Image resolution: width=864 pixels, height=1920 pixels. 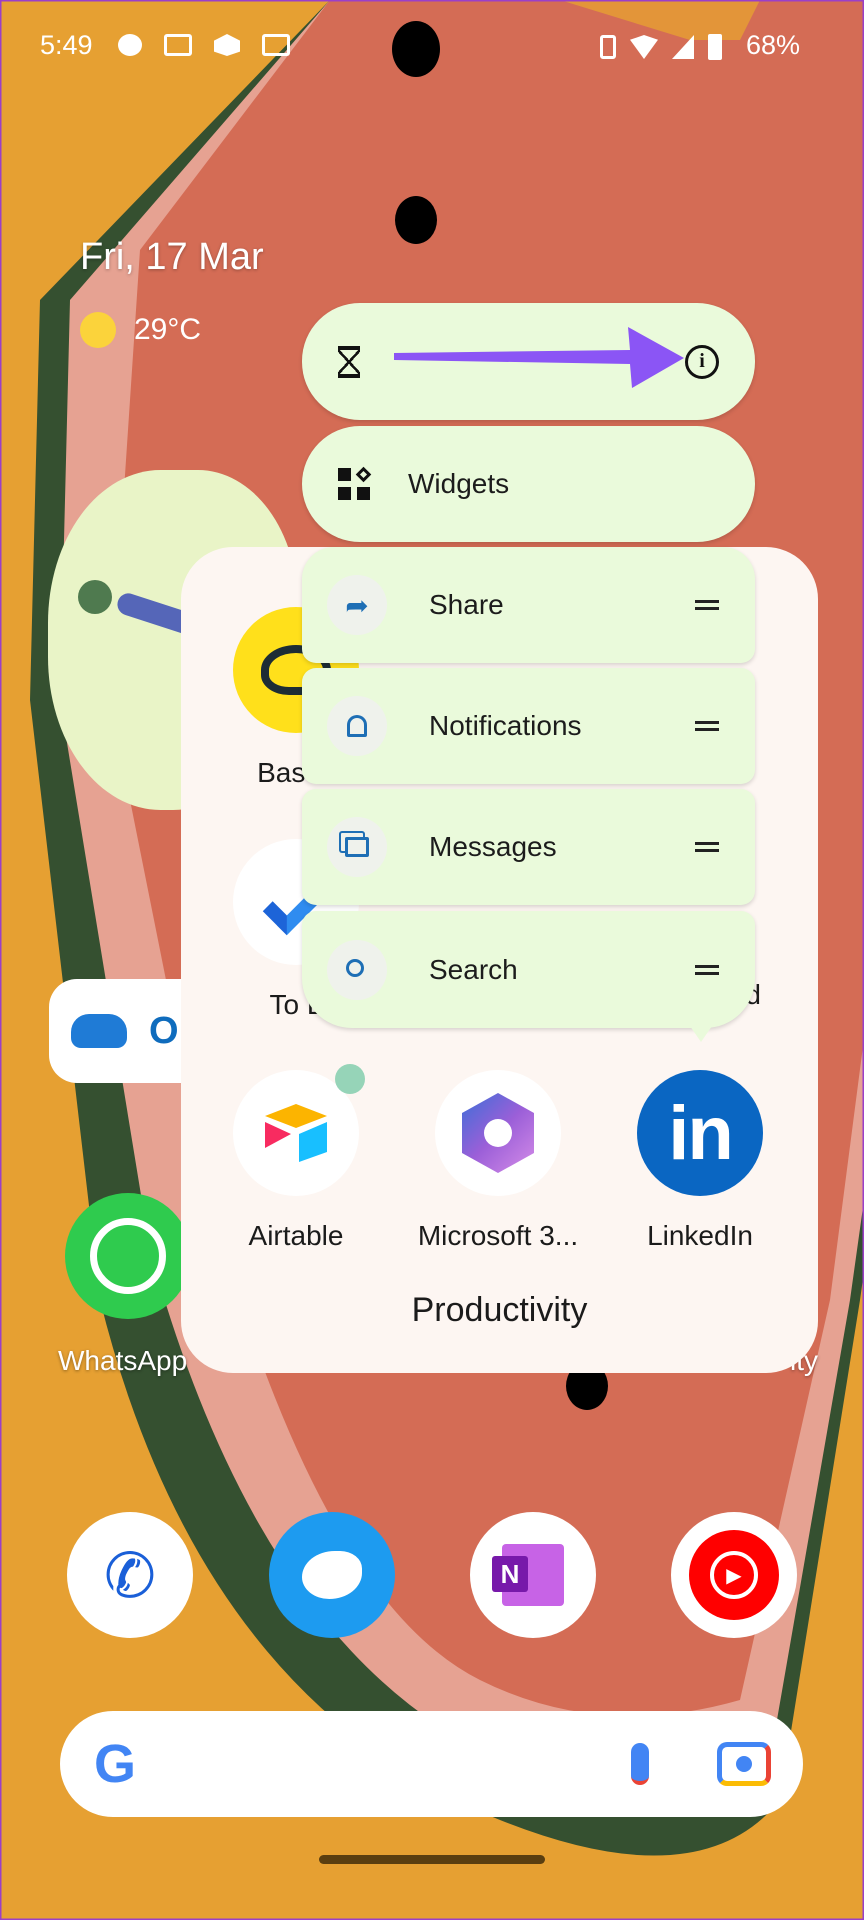 What do you see at coordinates (505, 725) in the screenshot?
I see `shortcut-label: Notifications` at bounding box center [505, 725].